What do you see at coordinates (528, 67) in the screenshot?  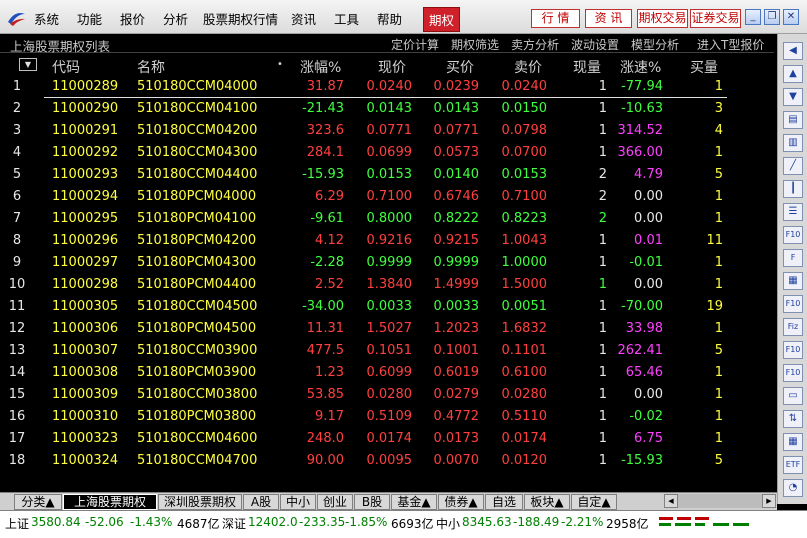 I see `col-header-ask: 卖价` at bounding box center [528, 67].